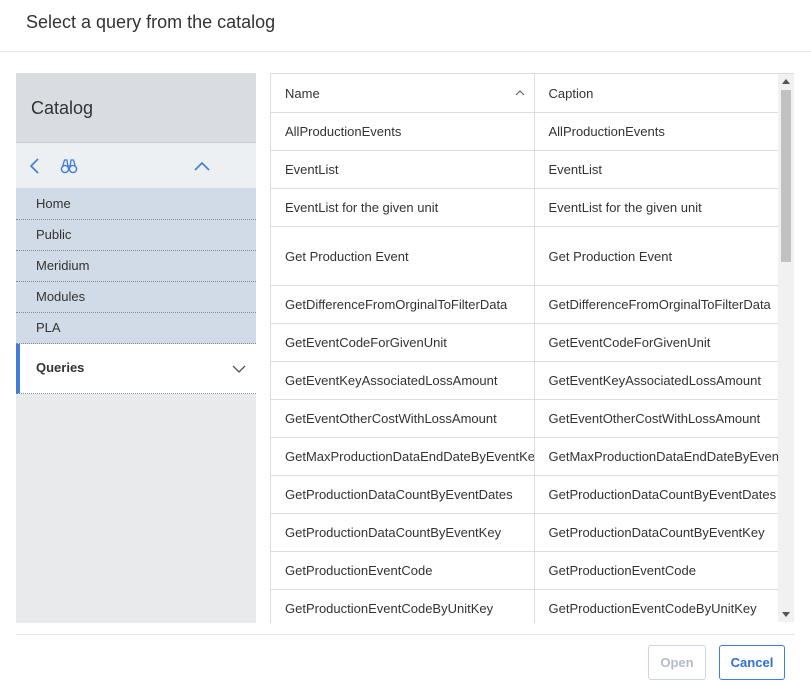 The image size is (811, 686). Describe the element at coordinates (403, 342) in the screenshot. I see `cell-name: GetEventCodeForGivenUnit` at that location.